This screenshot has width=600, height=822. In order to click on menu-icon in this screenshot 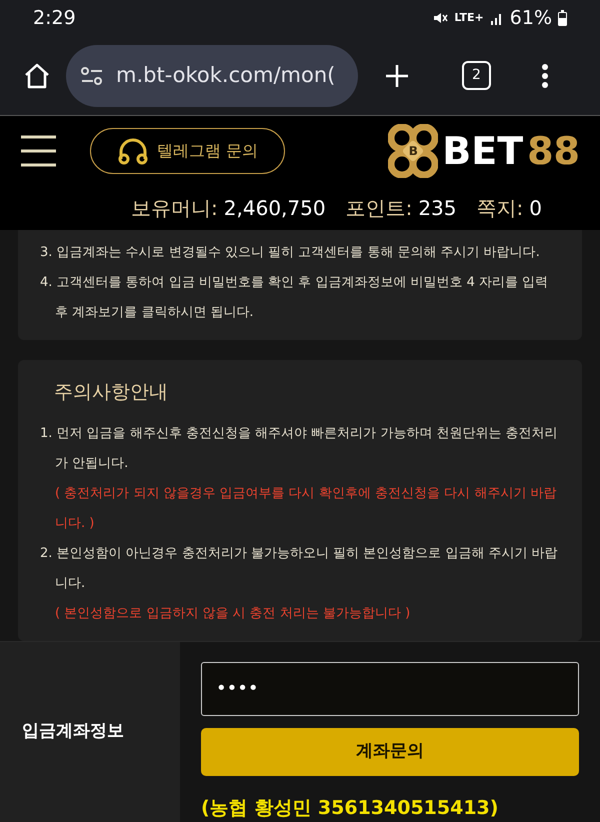, I will do `click(38, 151)`.